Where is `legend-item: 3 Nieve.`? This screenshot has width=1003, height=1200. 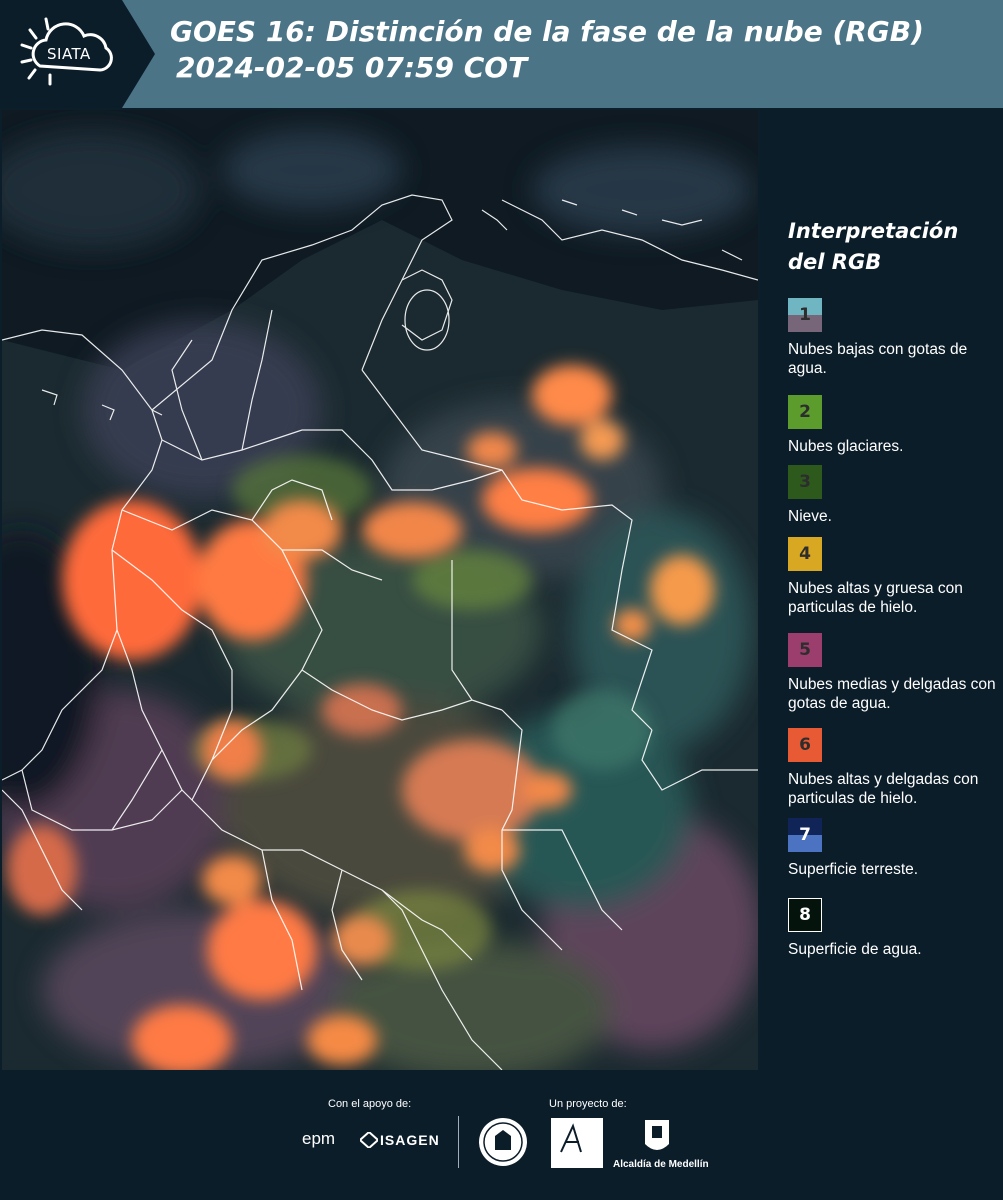
legend-item: 3 Nieve. is located at coordinates (894, 495).